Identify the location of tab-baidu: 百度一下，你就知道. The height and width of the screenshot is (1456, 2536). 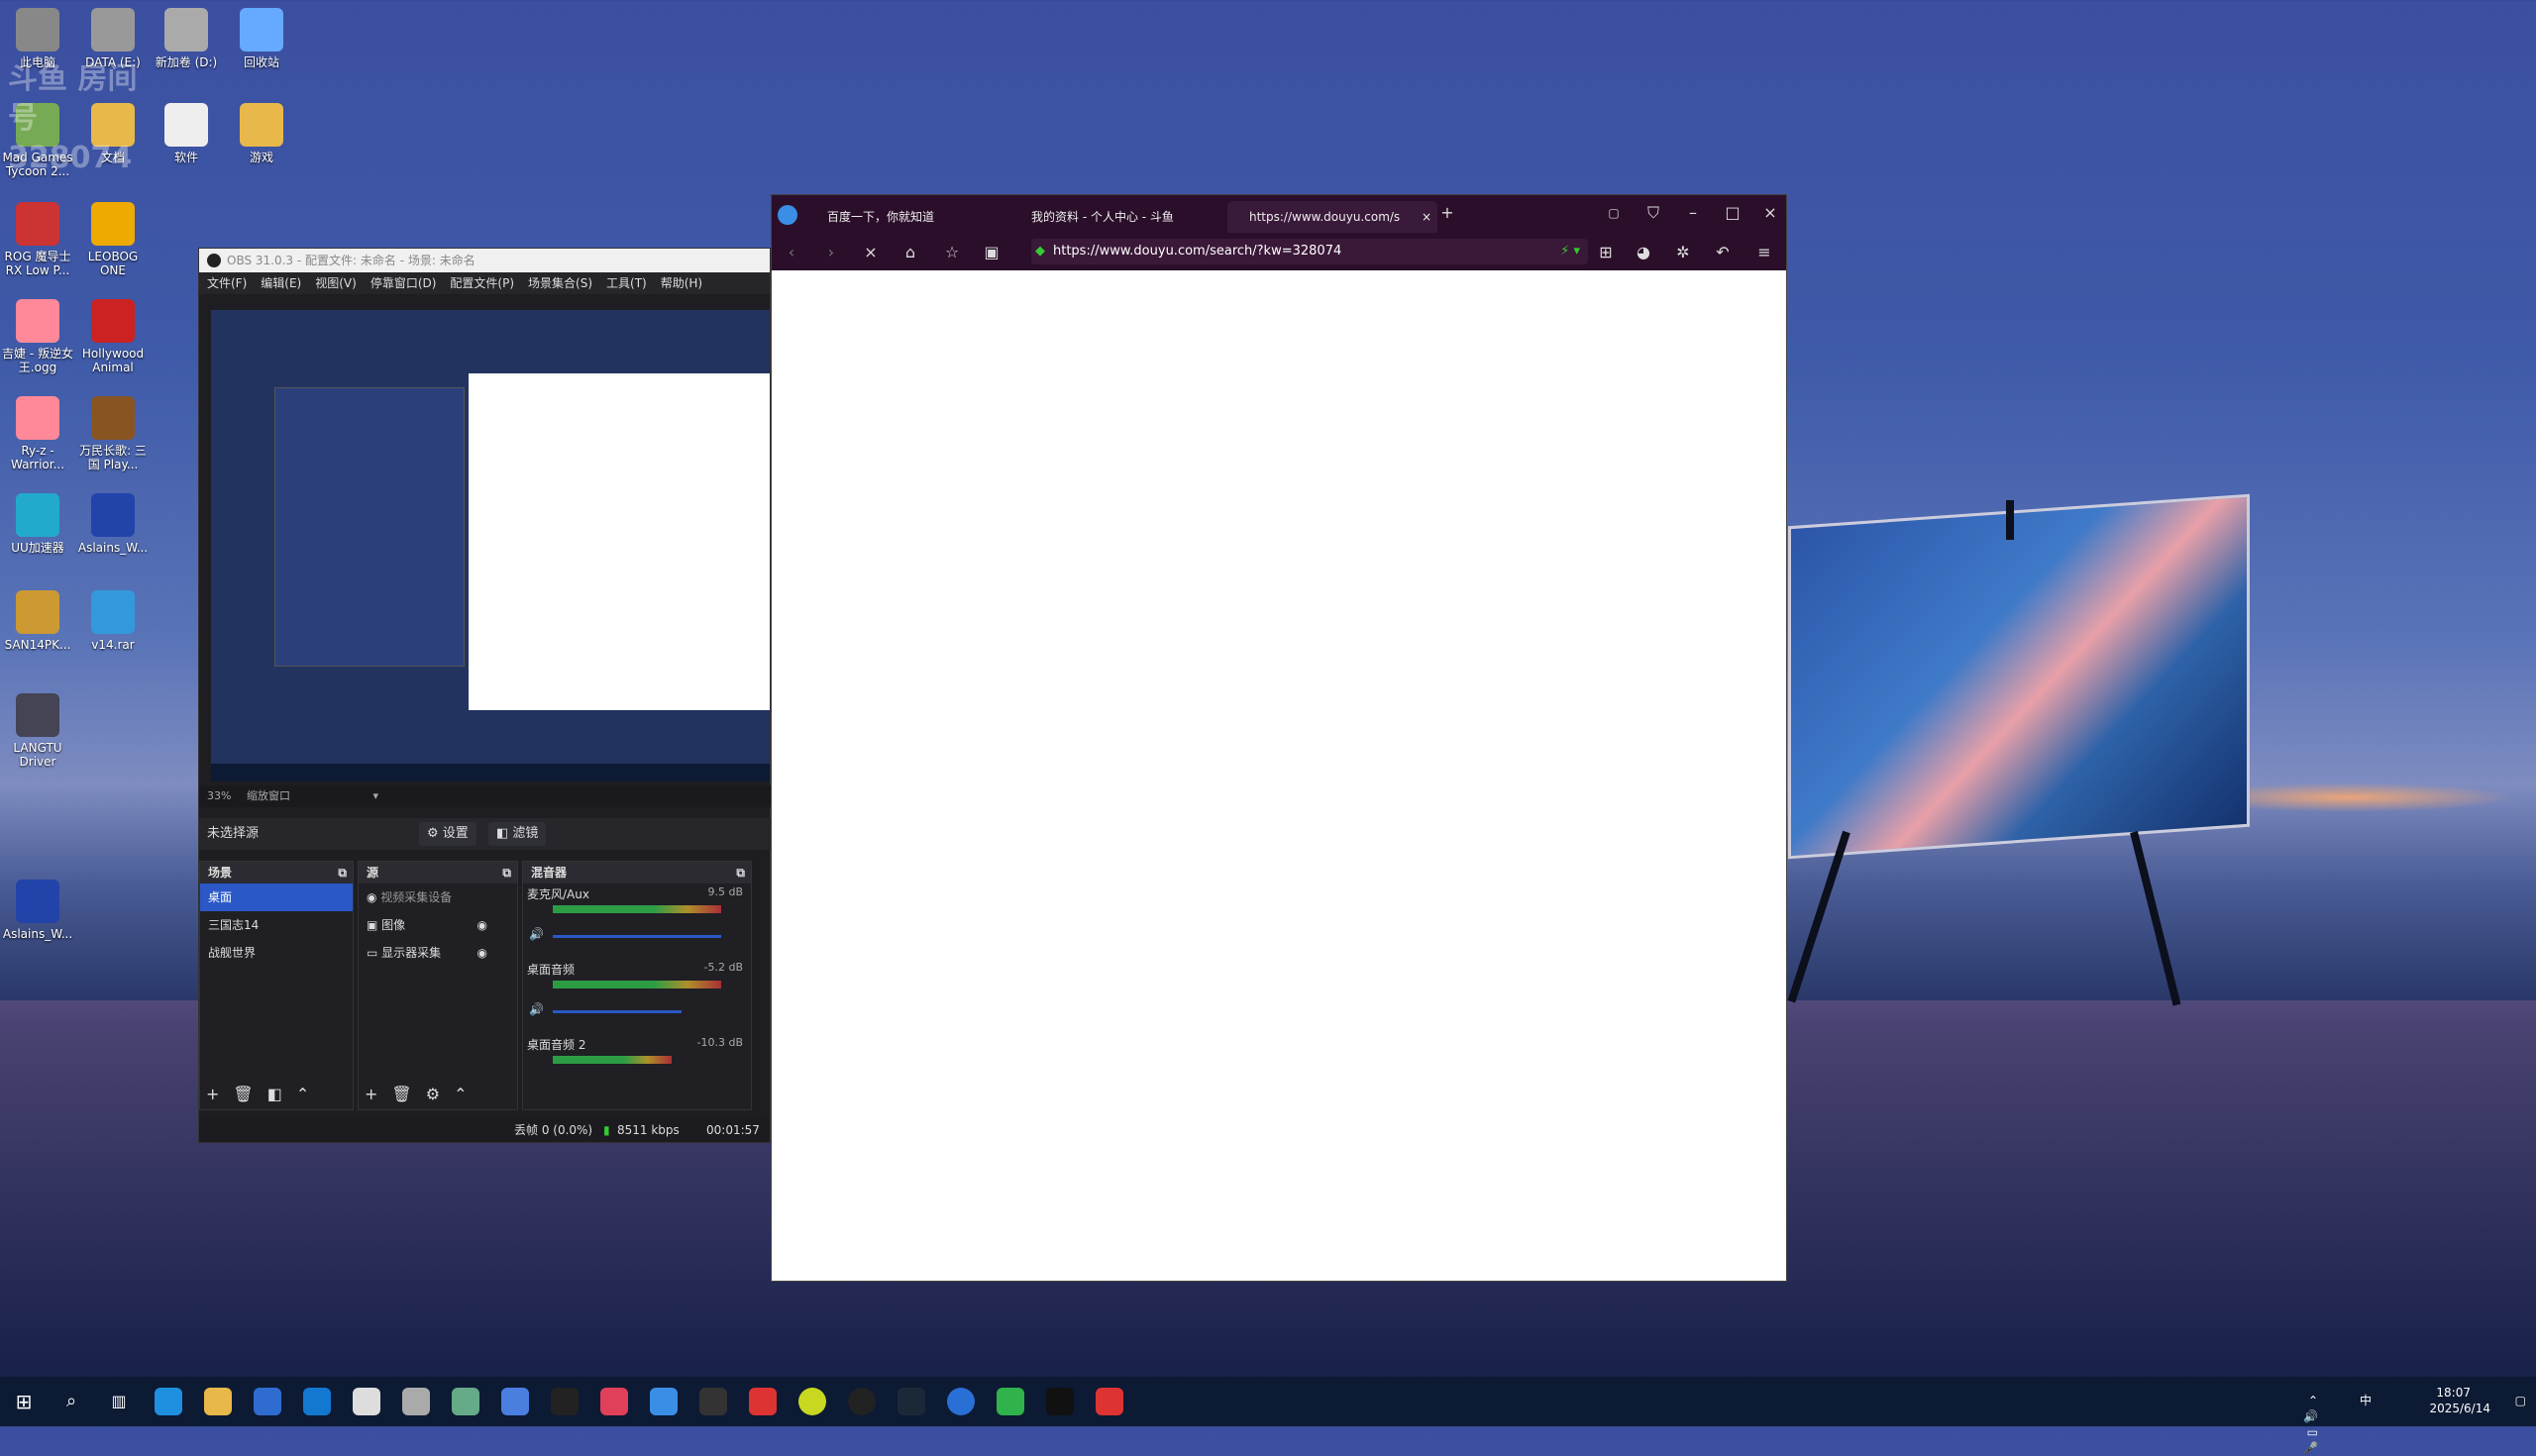
(915, 217).